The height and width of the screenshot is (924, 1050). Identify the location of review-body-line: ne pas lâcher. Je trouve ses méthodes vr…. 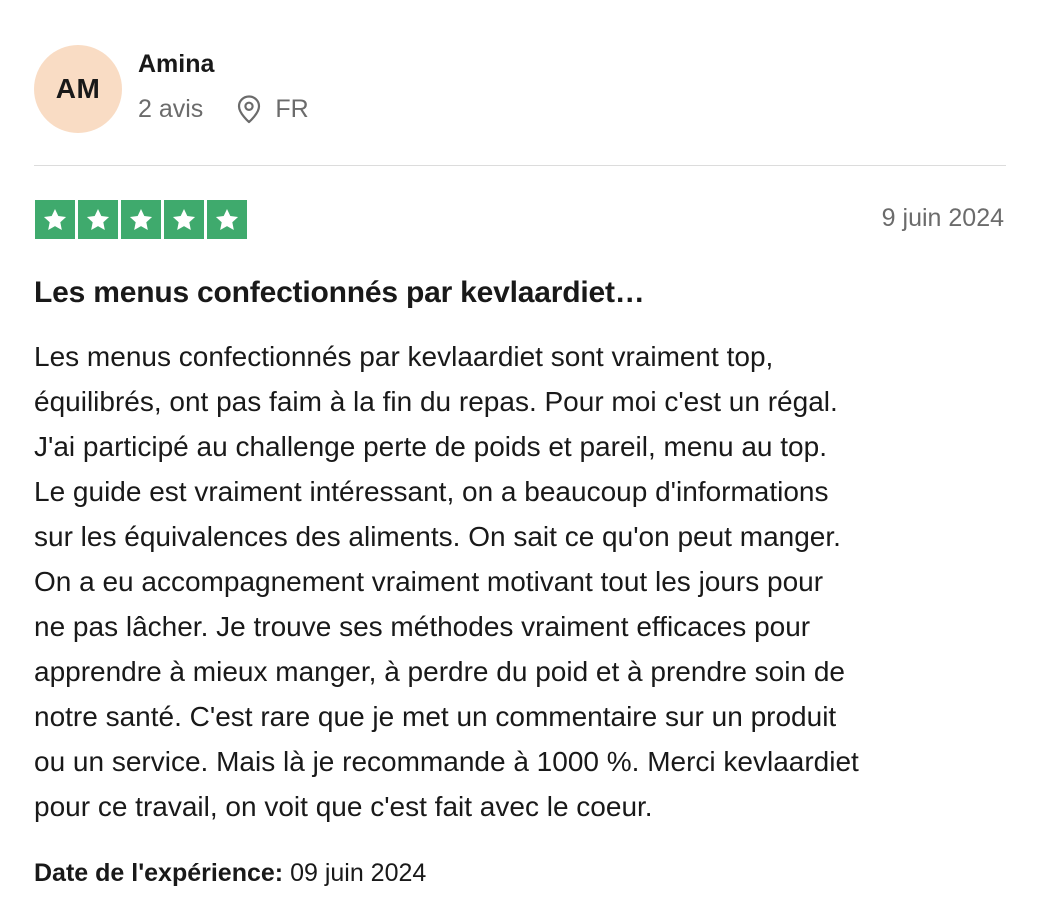
(422, 626).